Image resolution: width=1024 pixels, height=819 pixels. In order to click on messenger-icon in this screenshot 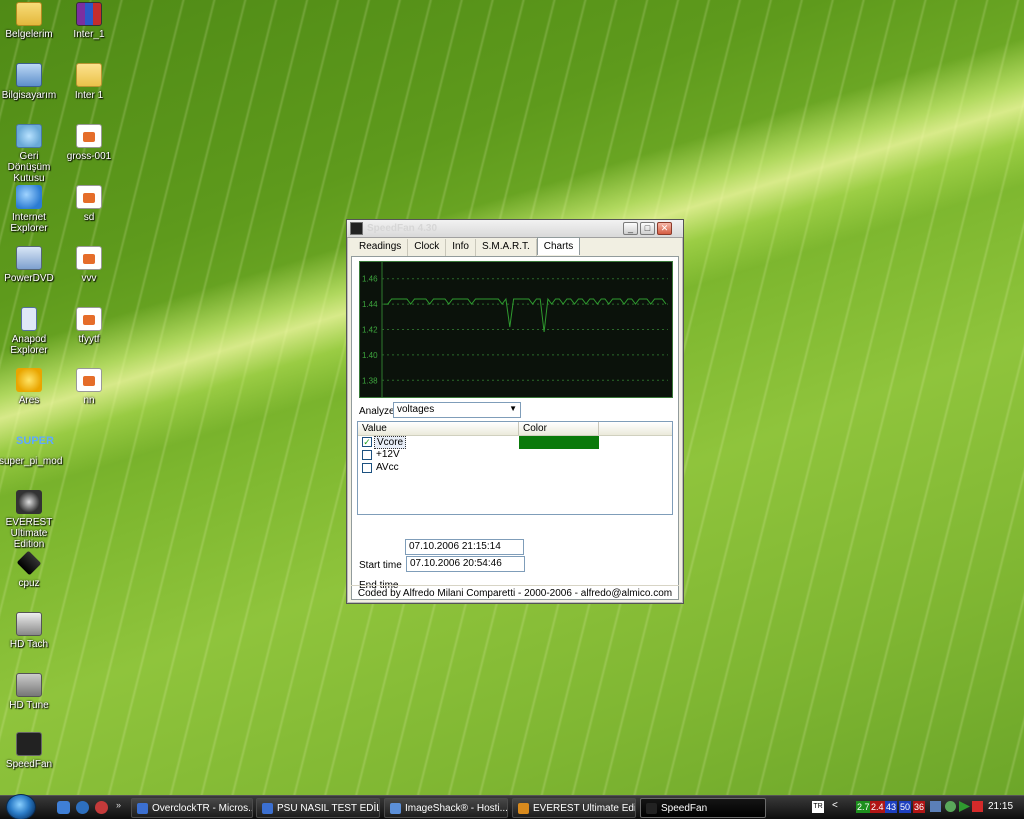, I will do `click(950, 806)`.